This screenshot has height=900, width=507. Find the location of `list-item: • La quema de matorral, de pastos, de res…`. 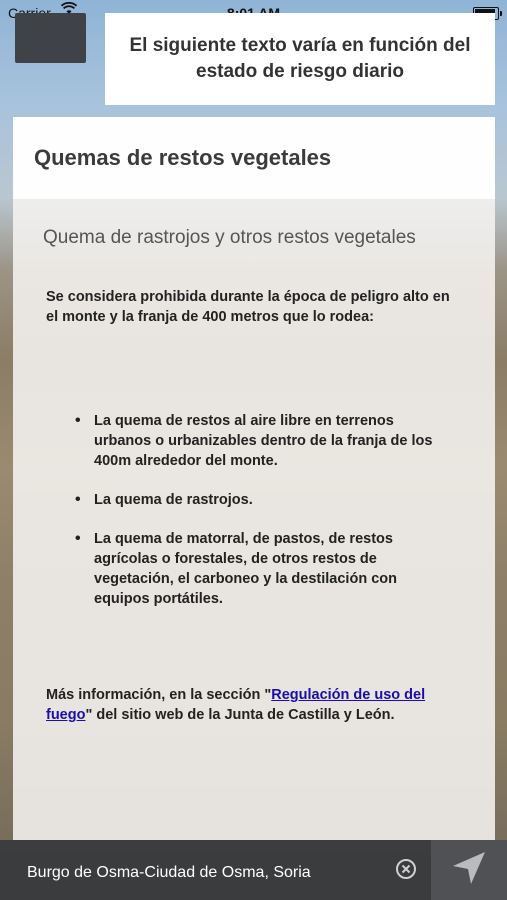

list-item: • La quema de matorral, de pastos, de res… is located at coordinates (236, 568).